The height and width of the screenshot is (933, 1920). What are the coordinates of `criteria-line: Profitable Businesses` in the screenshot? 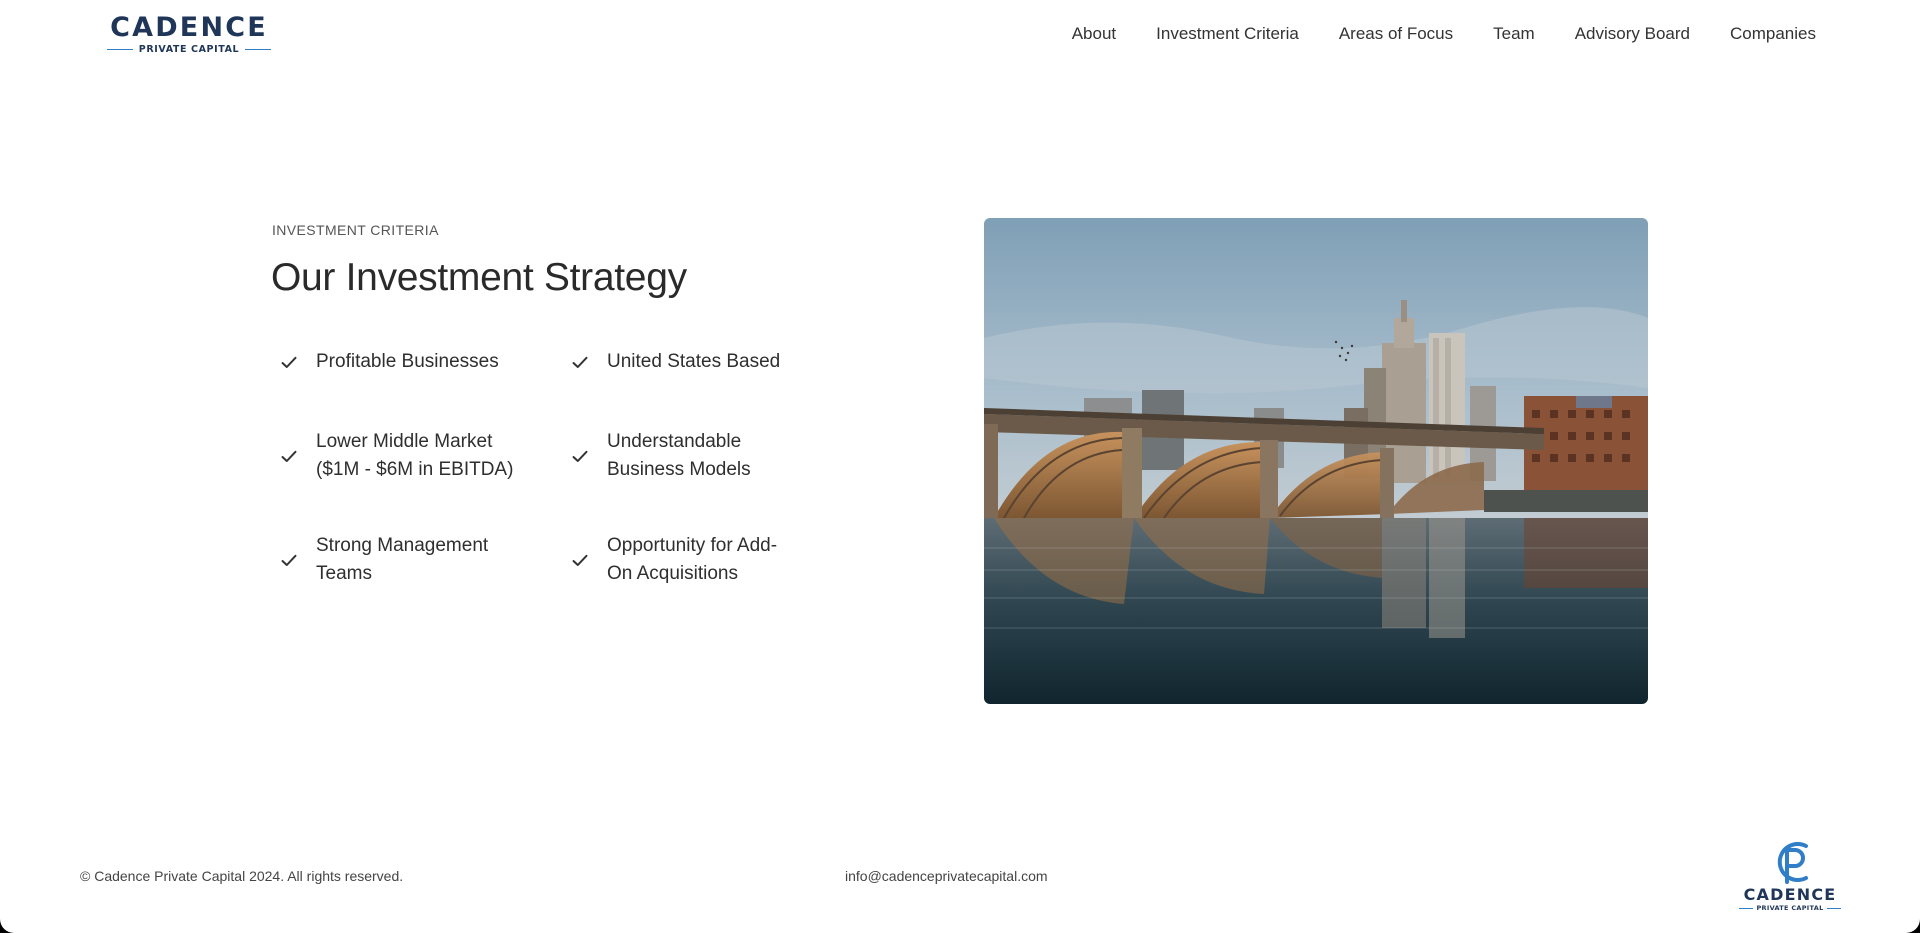 It's located at (407, 361).